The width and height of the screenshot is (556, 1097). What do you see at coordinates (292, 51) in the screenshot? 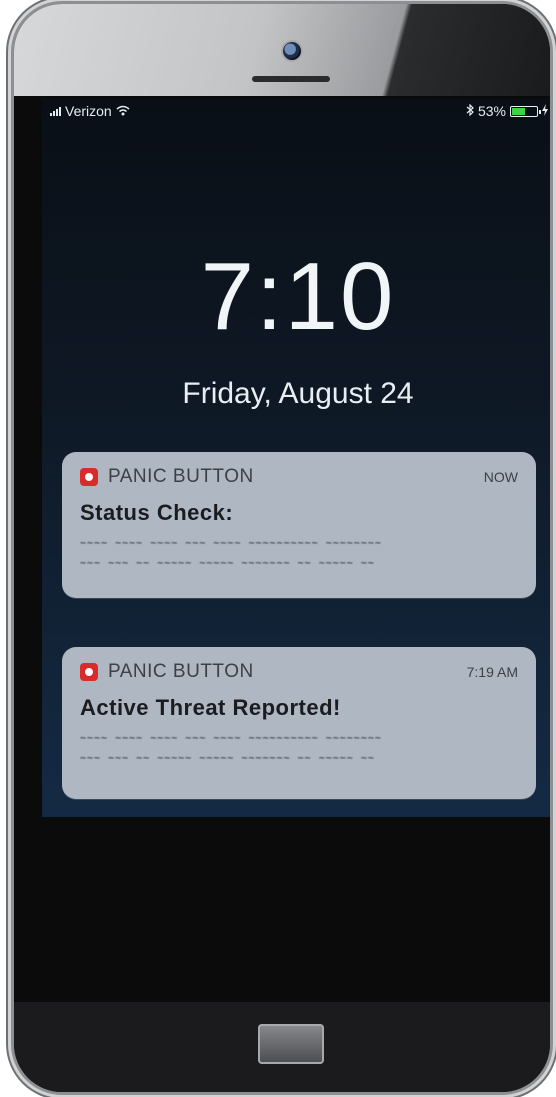
I see `front-camera-icon` at bounding box center [292, 51].